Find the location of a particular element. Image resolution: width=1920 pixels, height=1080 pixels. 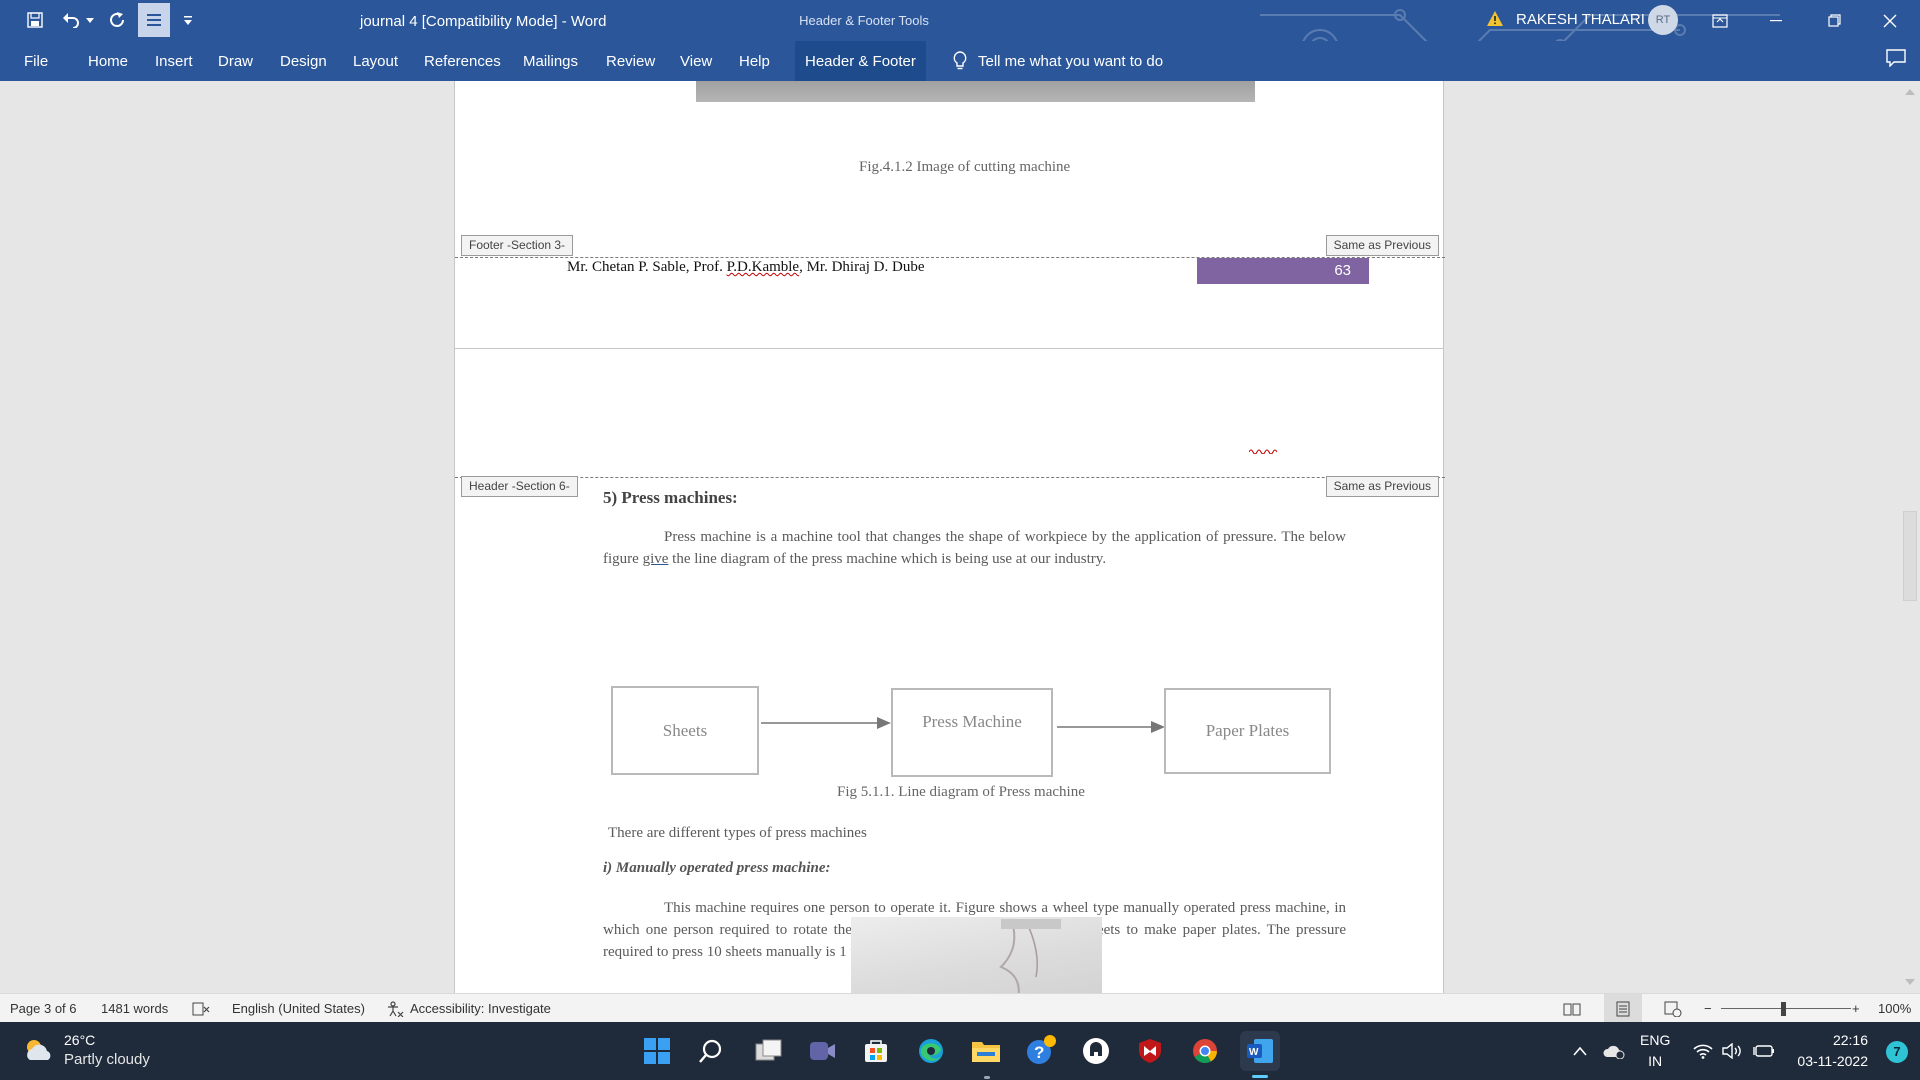

tab-file: File is located at coordinates (36, 61).